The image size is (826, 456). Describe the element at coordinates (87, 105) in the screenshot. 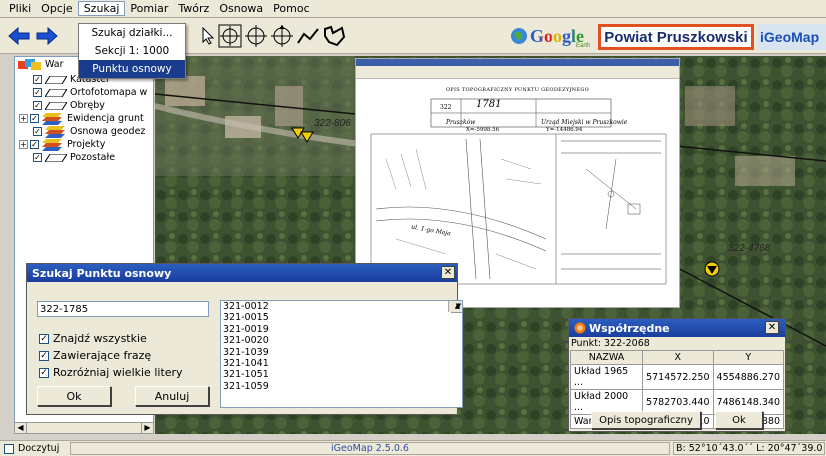

I see `layer-label: Obręby` at that location.